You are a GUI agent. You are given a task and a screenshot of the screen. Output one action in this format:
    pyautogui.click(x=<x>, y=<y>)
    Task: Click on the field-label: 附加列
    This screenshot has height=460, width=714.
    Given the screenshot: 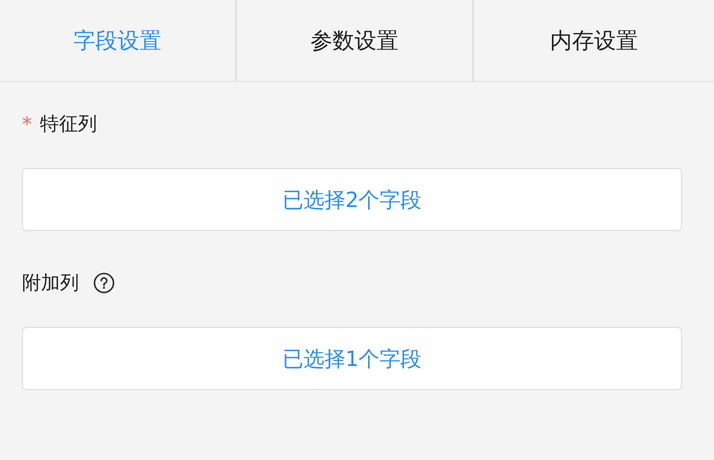 What is the action you would take?
    pyautogui.click(x=50, y=283)
    